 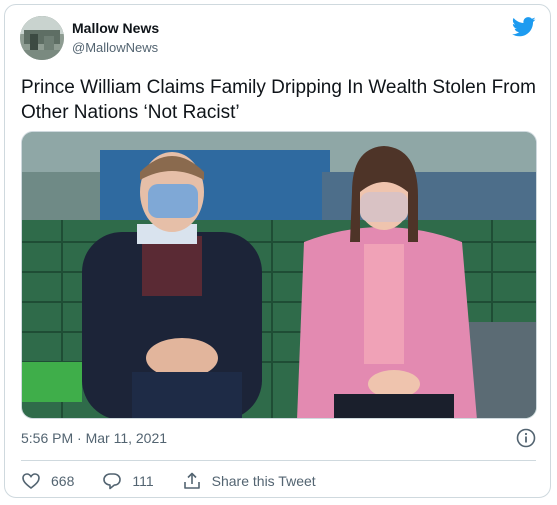 I want to click on like-count: 668, so click(x=63, y=481).